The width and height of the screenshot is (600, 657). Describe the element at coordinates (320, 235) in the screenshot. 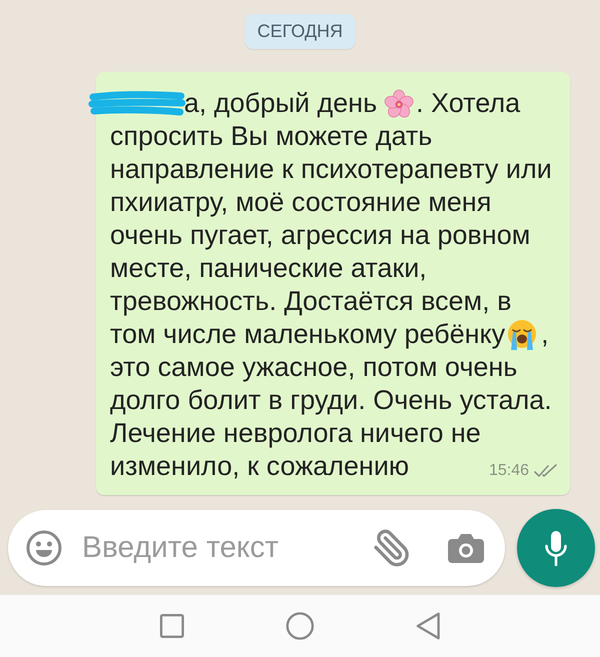

I see `message-text: очень пугает, агрессия на ровном` at that location.